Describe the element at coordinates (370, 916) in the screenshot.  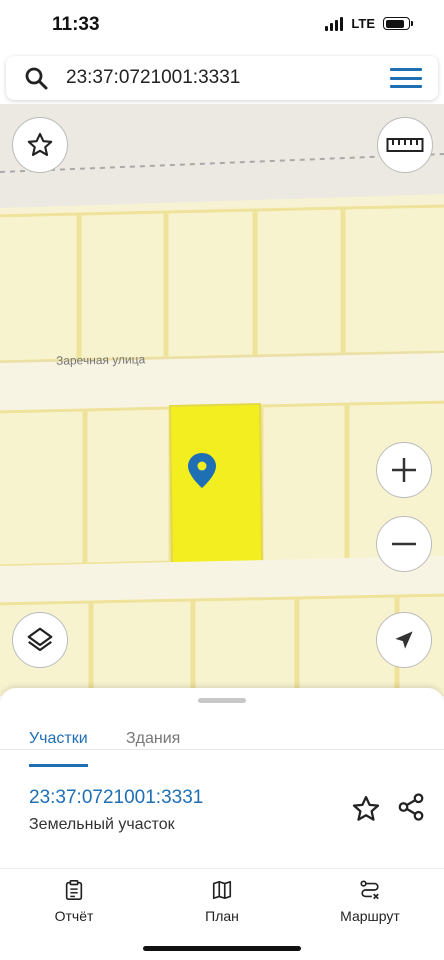
I see `nav-label: Маршрут` at that location.